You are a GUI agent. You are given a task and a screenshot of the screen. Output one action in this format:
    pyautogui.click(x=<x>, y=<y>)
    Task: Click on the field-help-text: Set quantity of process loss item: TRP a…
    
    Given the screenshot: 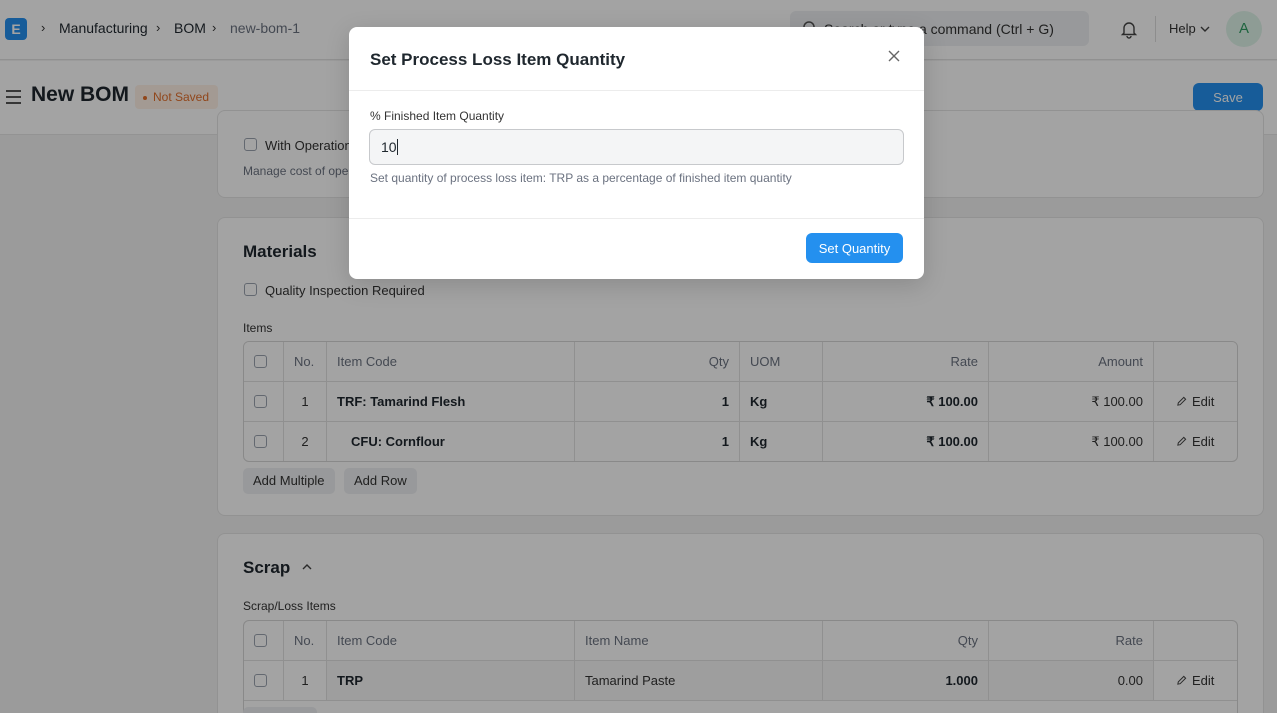 What is the action you would take?
    pyautogui.click(x=581, y=178)
    